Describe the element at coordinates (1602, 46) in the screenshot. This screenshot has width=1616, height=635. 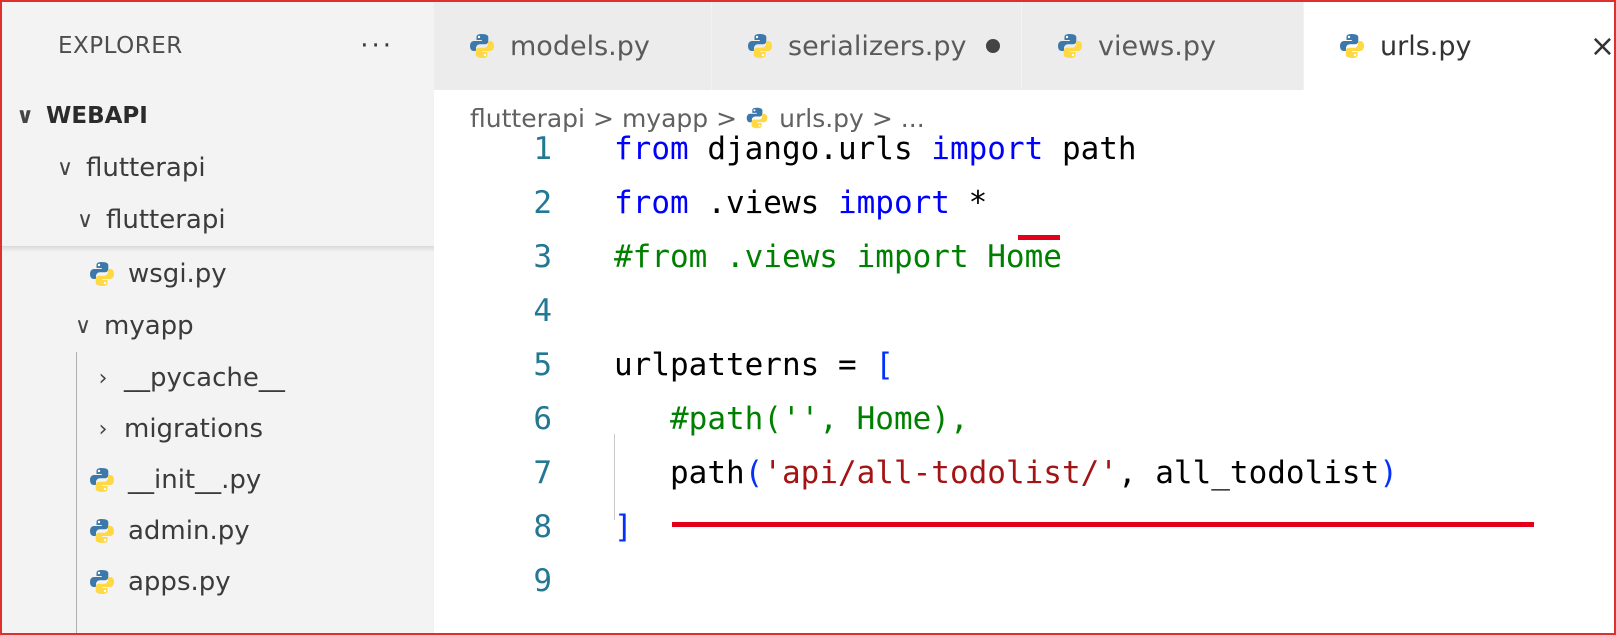
I see `close-icon: ×` at that location.